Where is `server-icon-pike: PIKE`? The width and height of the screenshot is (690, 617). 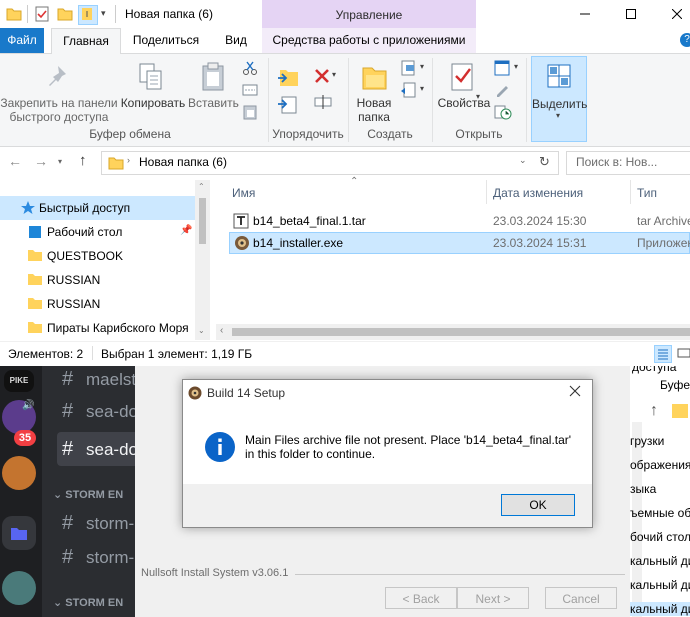
server-icon-pike: PIKE is located at coordinates (19, 381).